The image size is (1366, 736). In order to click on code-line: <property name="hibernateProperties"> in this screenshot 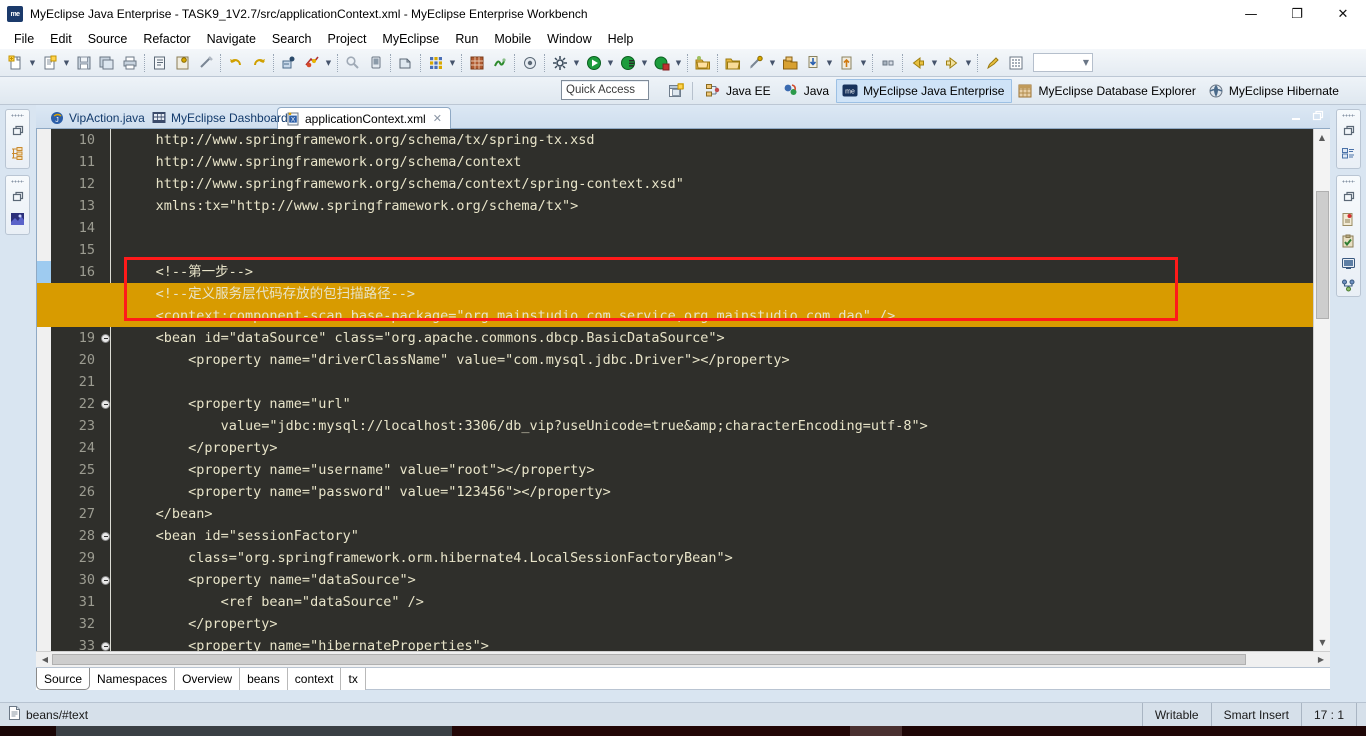, I will do `click(722, 643)`.